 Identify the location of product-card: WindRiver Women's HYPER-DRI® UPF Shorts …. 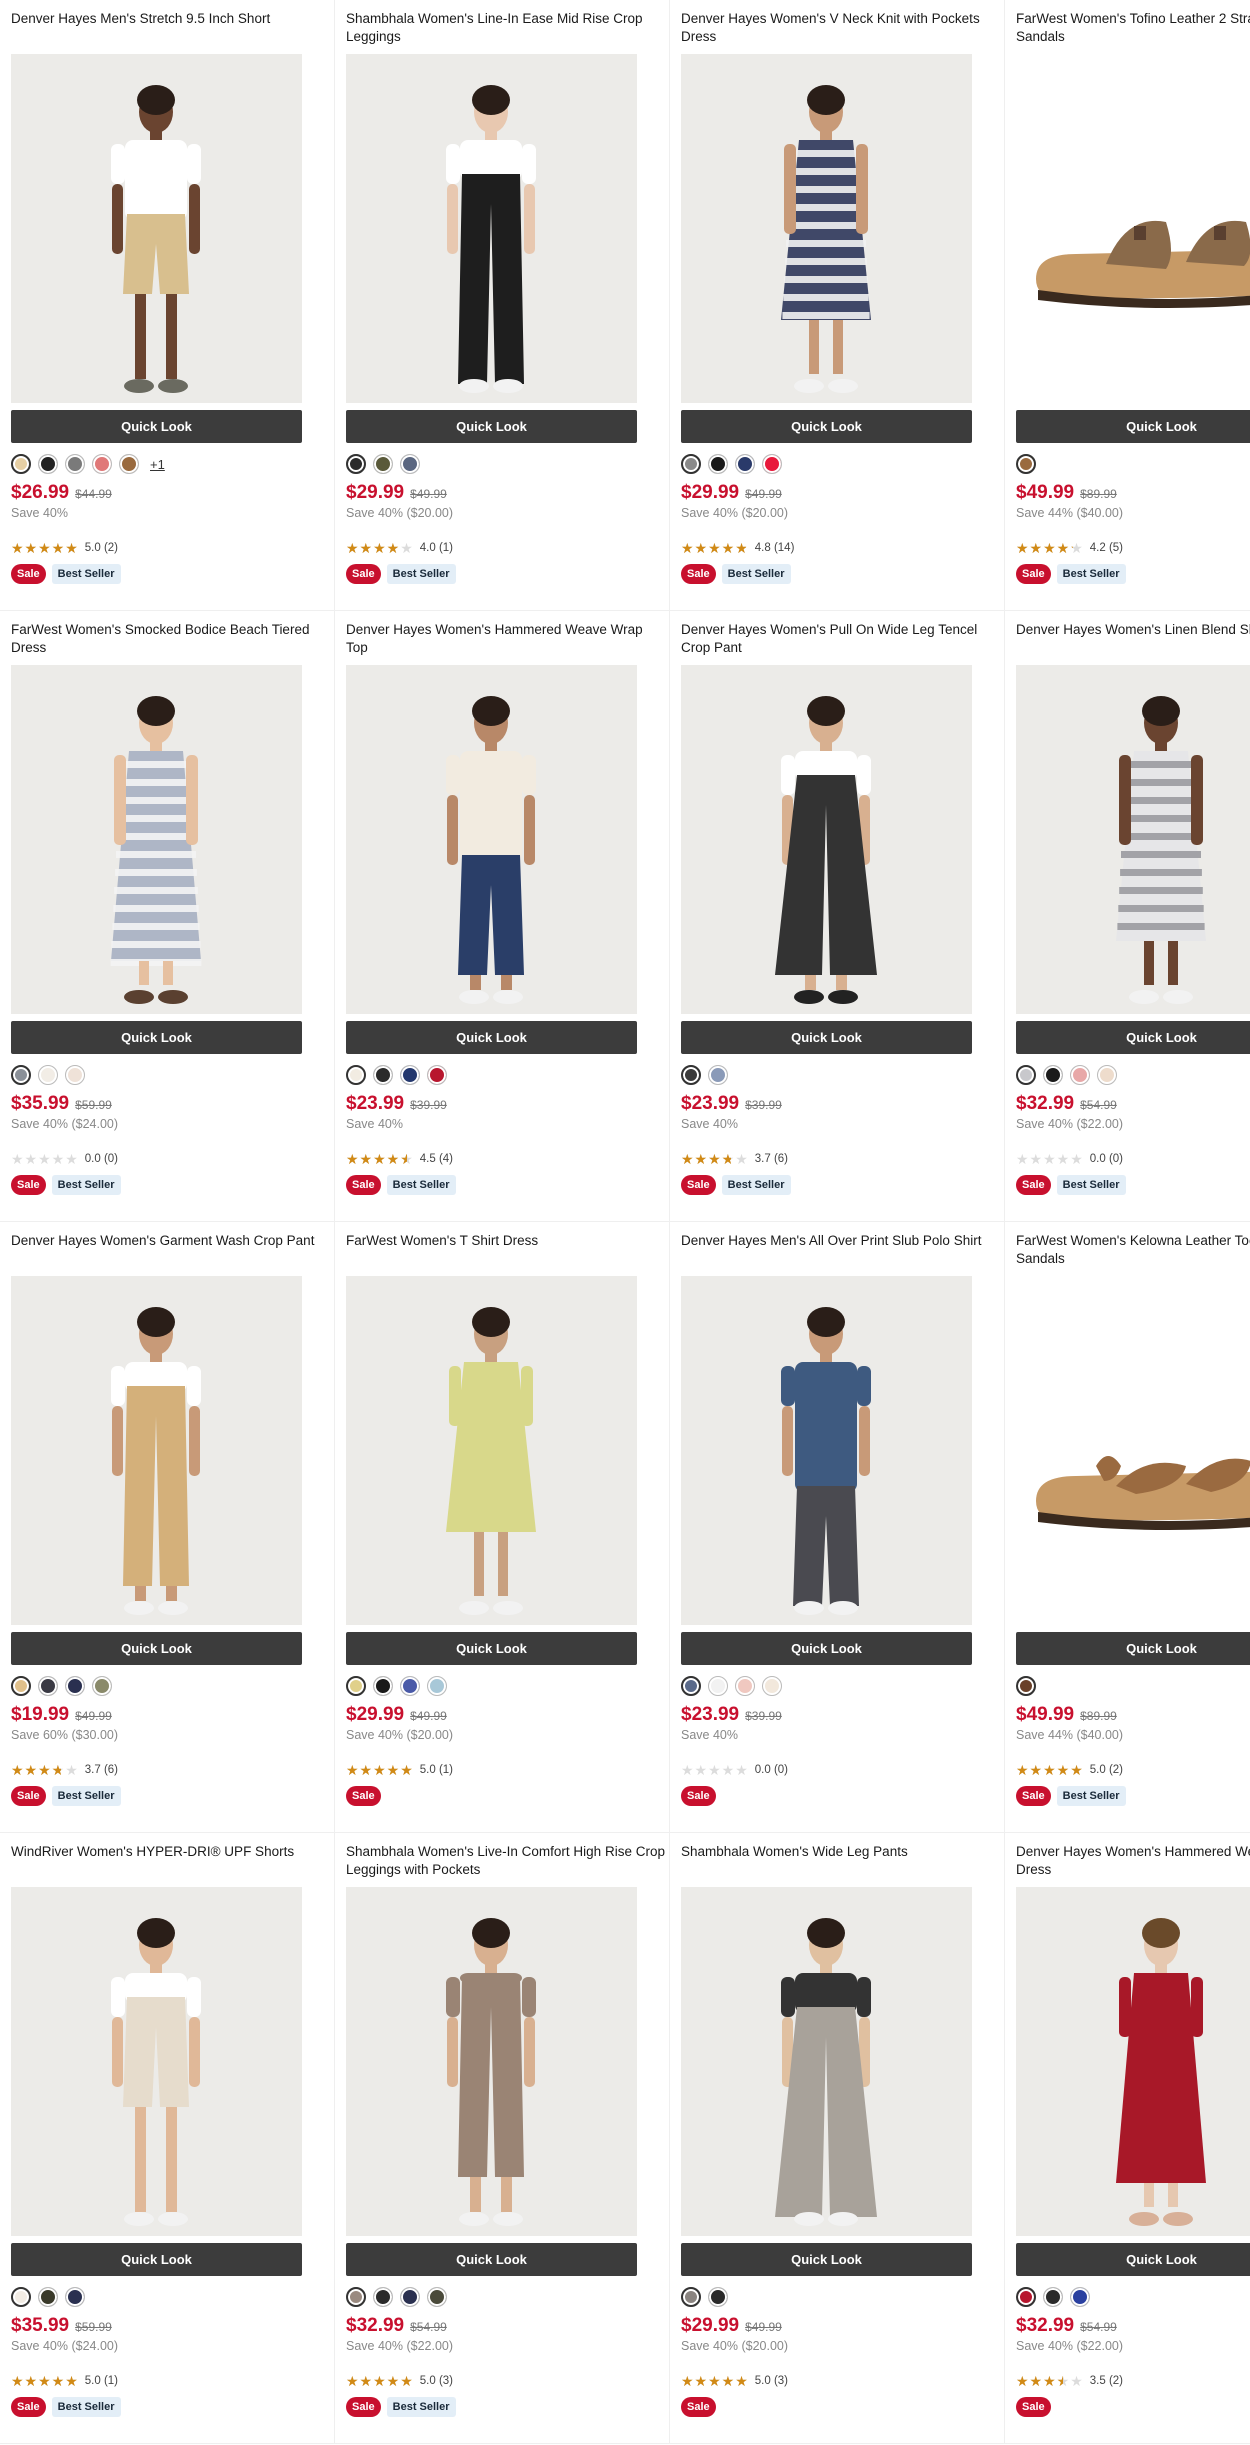
(167, 2138).